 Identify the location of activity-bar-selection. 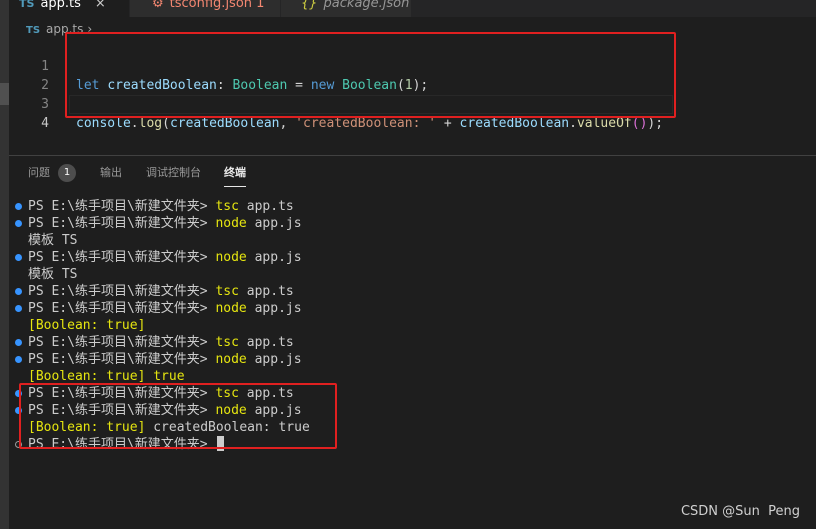
(4, 94).